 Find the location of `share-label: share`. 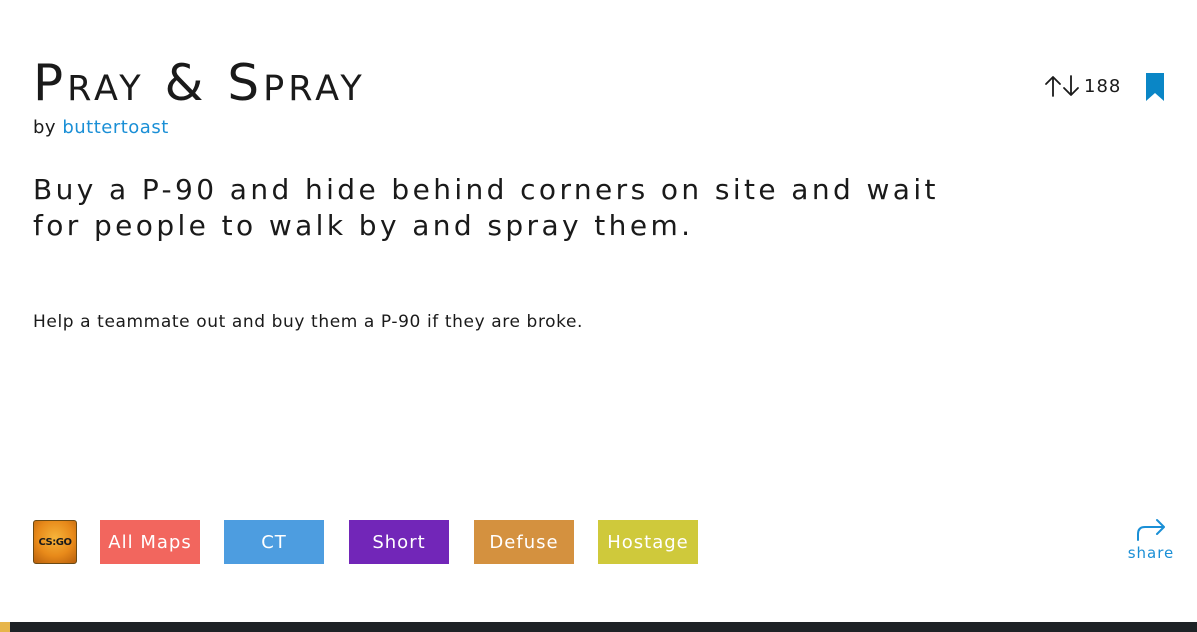

share-label: share is located at coordinates (1151, 553).